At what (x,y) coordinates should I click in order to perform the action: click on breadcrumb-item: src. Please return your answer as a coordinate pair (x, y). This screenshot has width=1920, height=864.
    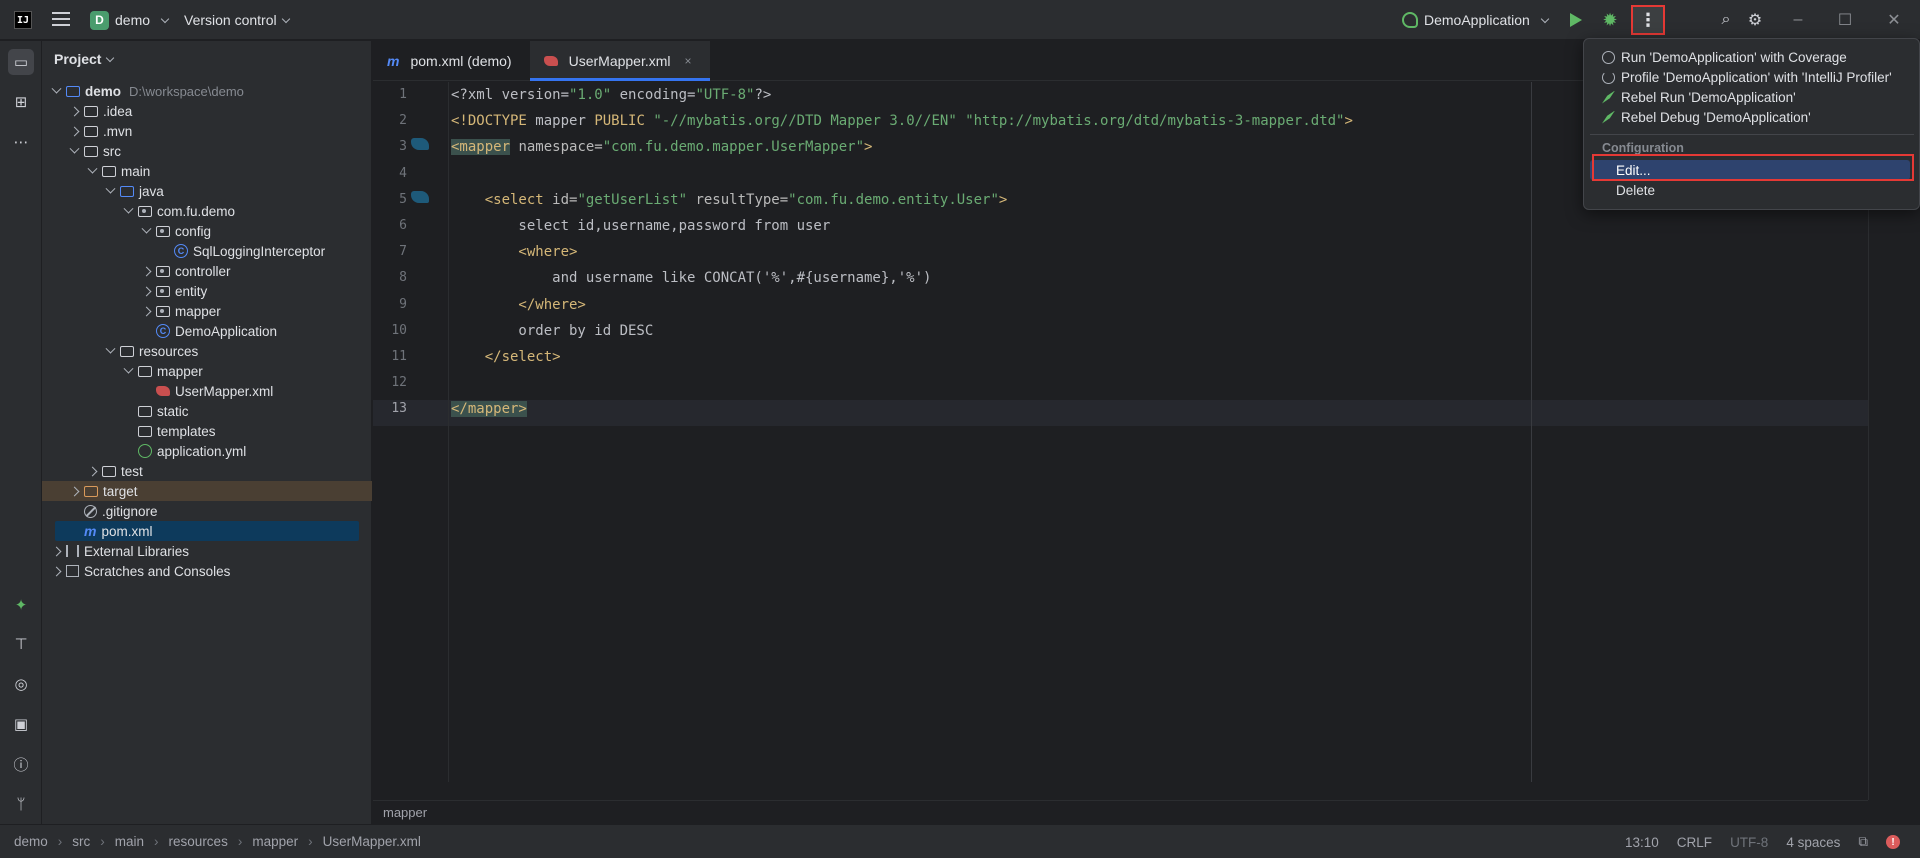
    Looking at the image, I should click on (81, 841).